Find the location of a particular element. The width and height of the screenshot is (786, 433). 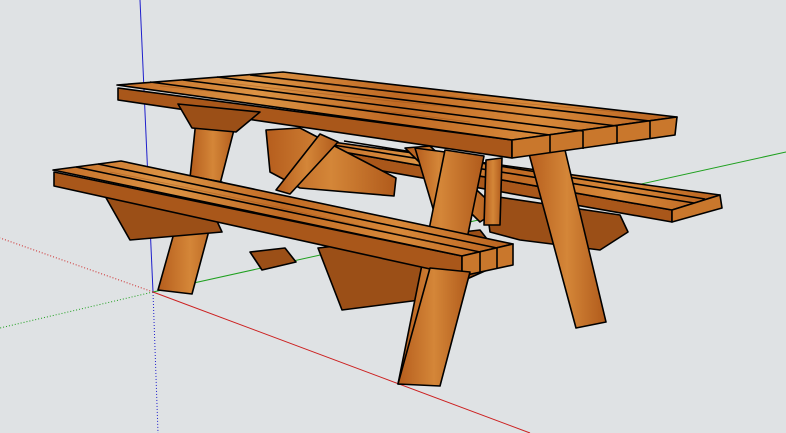

blue-axis-negative is located at coordinates (155, 362).